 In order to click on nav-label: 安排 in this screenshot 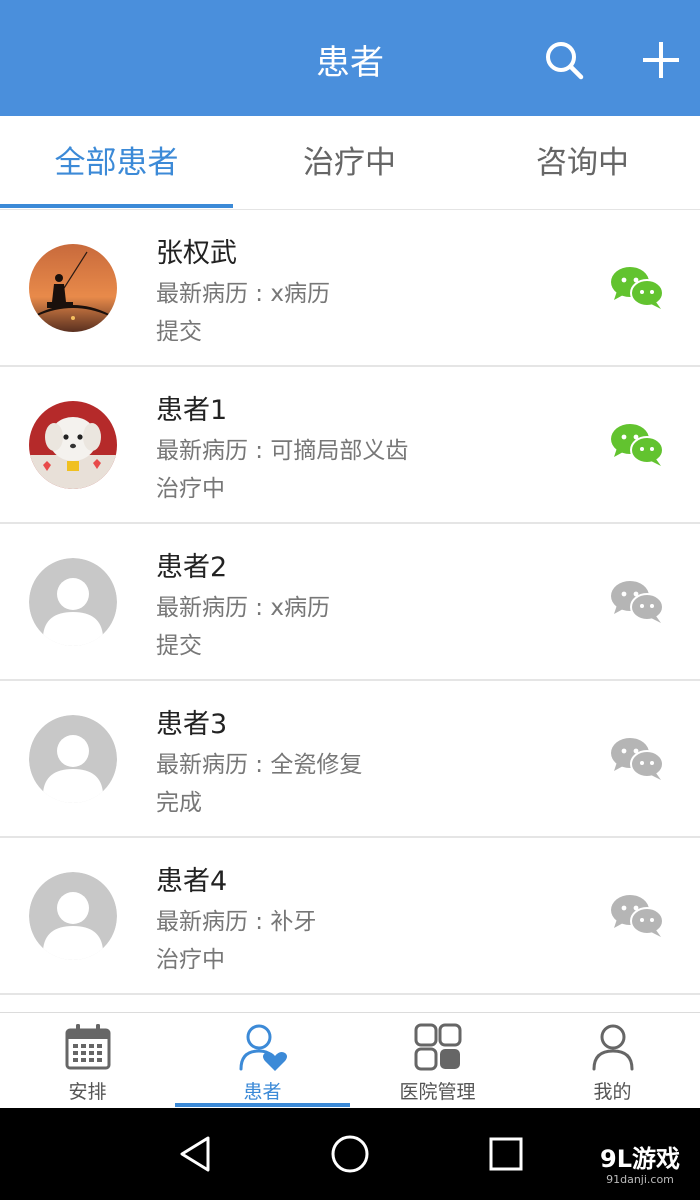, I will do `click(87, 1092)`.